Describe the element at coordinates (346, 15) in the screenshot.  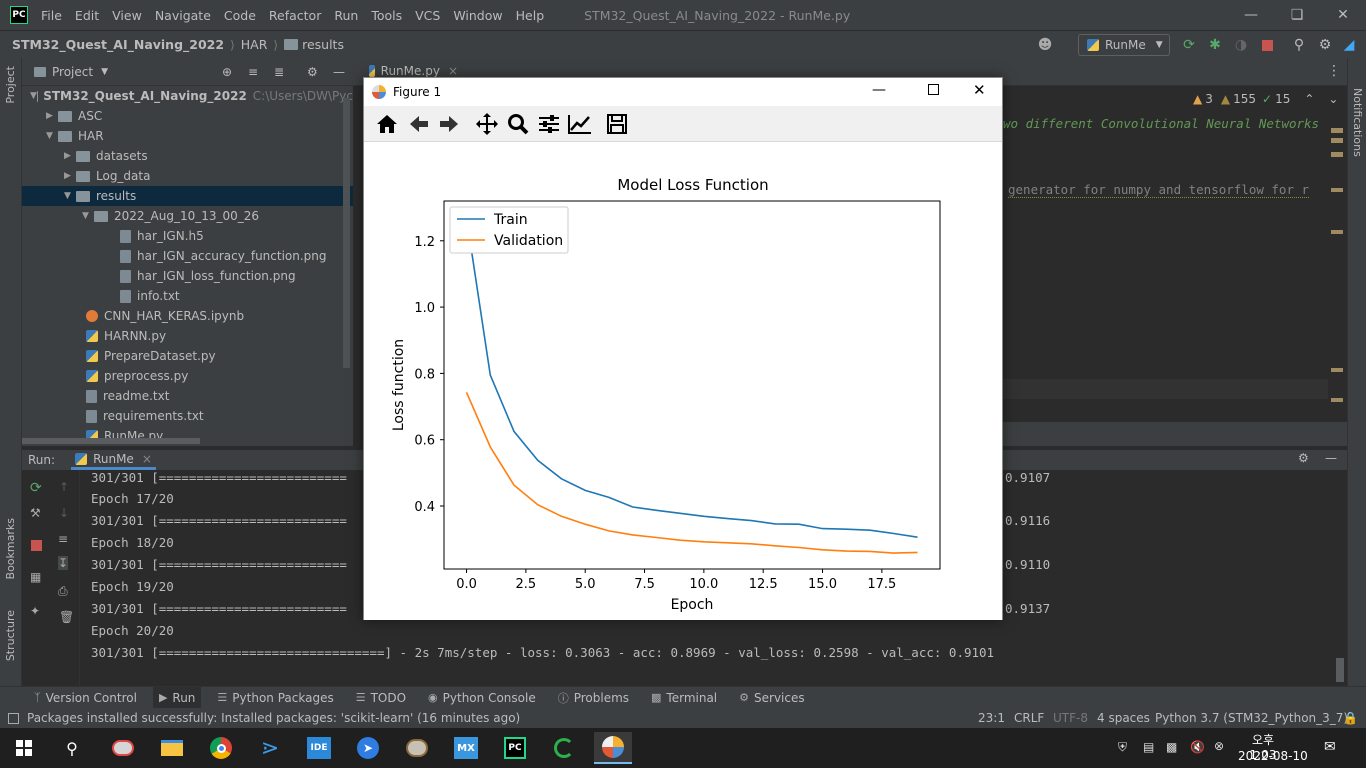
I see `menu-run: Run` at that location.